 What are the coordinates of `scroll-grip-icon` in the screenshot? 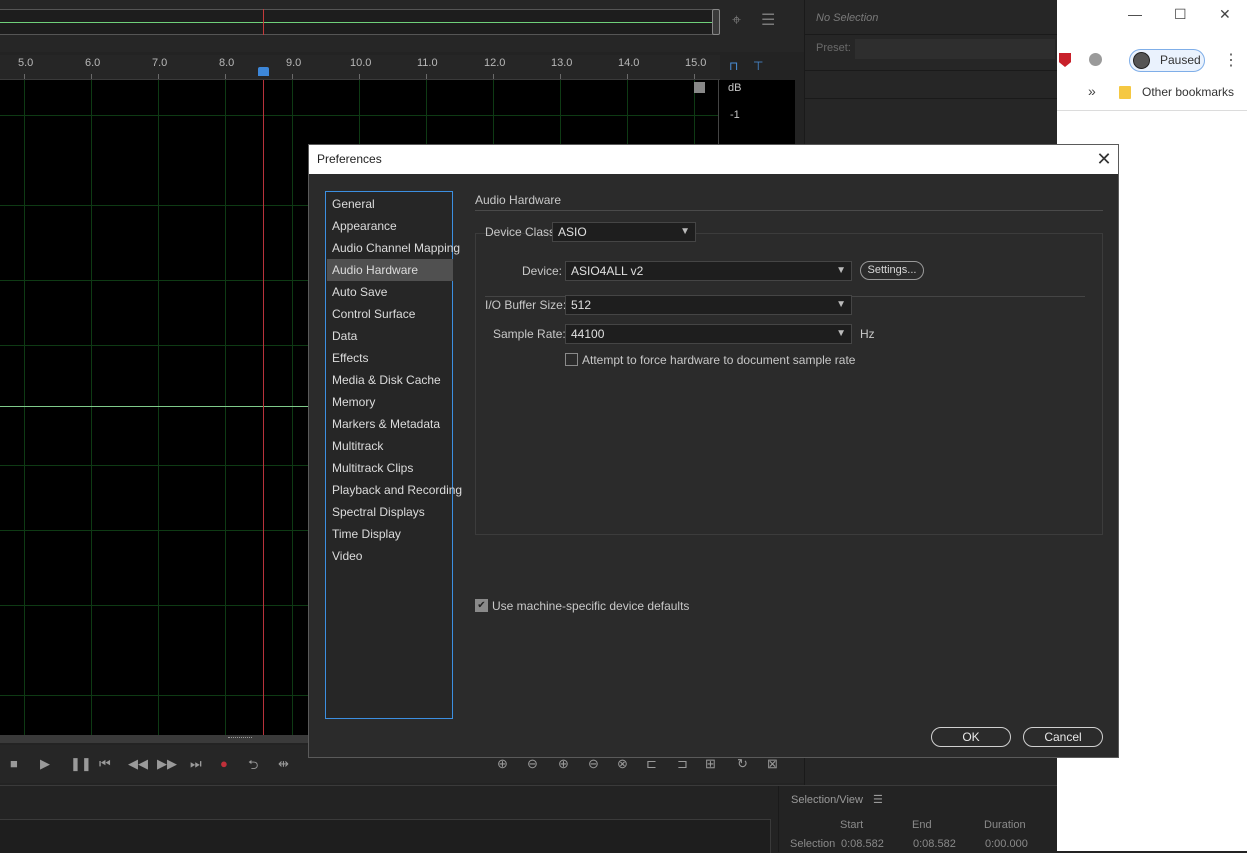 It's located at (240, 739).